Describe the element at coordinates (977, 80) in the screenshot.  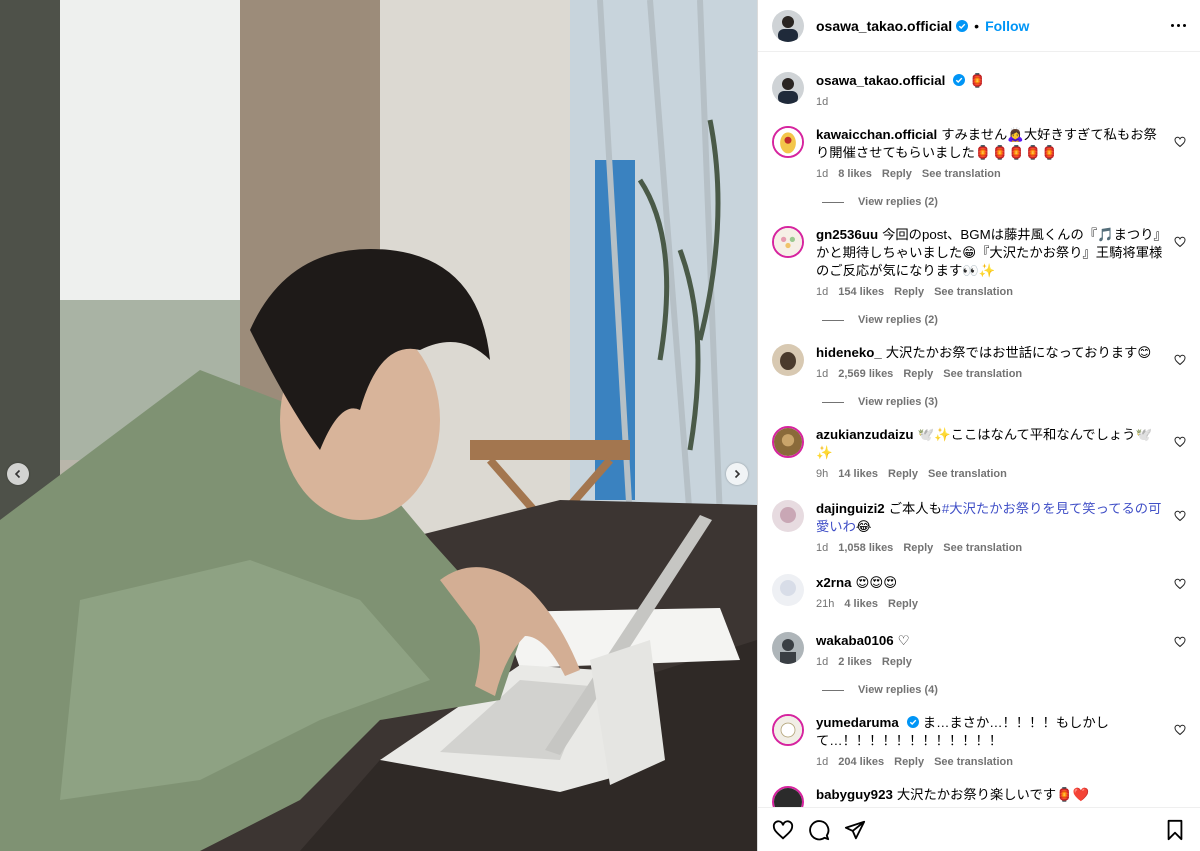
I see `caption-emoji: 🏮` at that location.